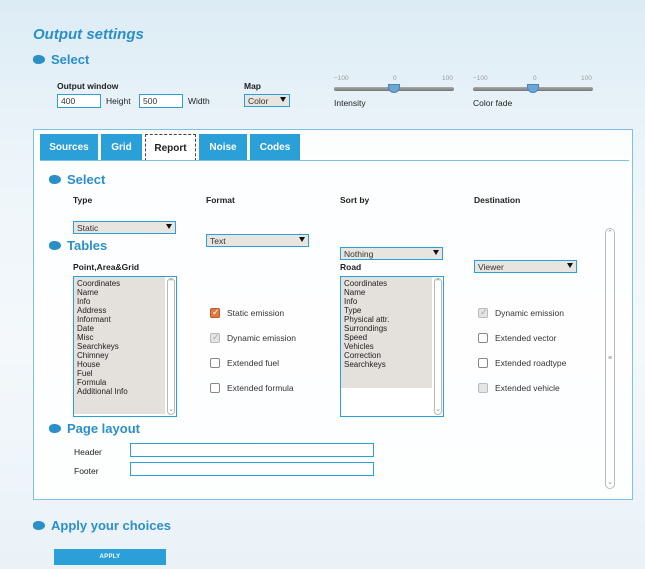  Describe the element at coordinates (170, 147) in the screenshot. I see `tab-report: Report` at that location.